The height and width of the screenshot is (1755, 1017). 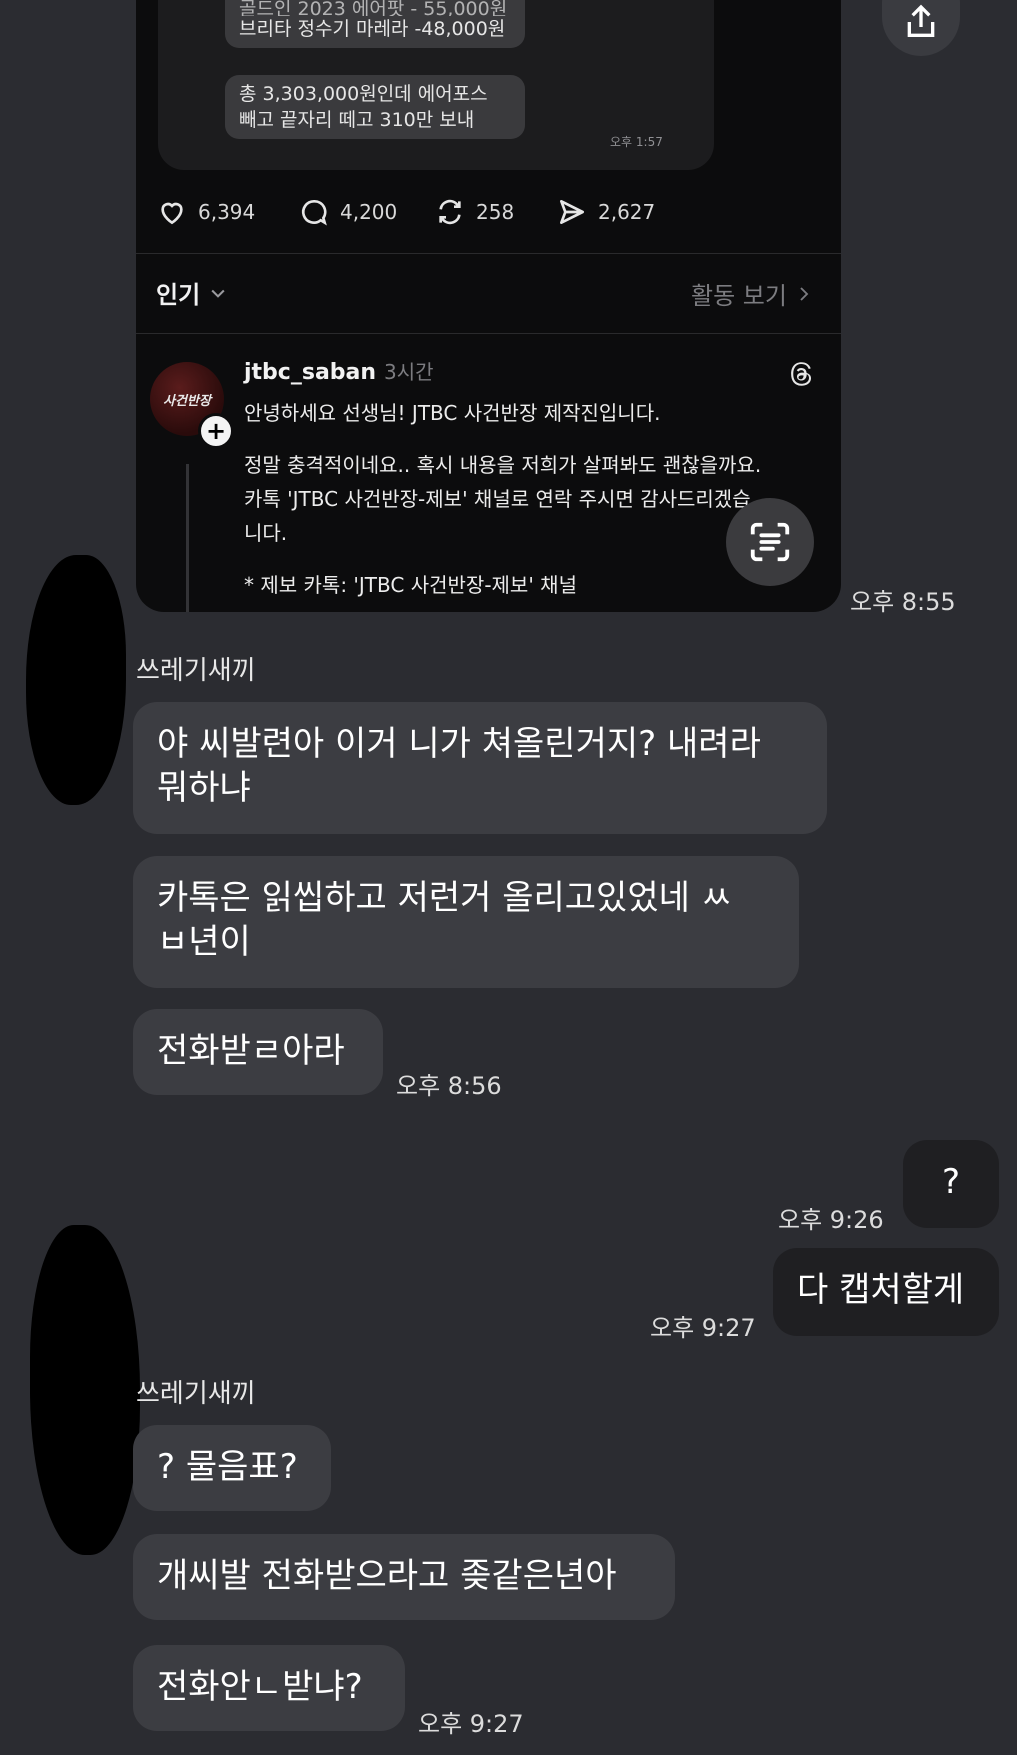 What do you see at coordinates (266, 533) in the screenshot?
I see `reply-line-4: 니다.` at bounding box center [266, 533].